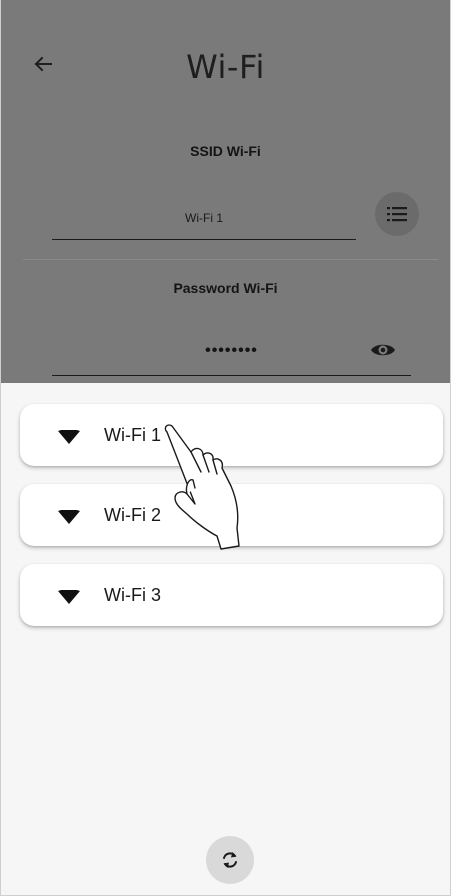 Image resolution: width=451 pixels, height=896 pixels. I want to click on ssid-input: Wi-Fi 1, so click(204, 218).